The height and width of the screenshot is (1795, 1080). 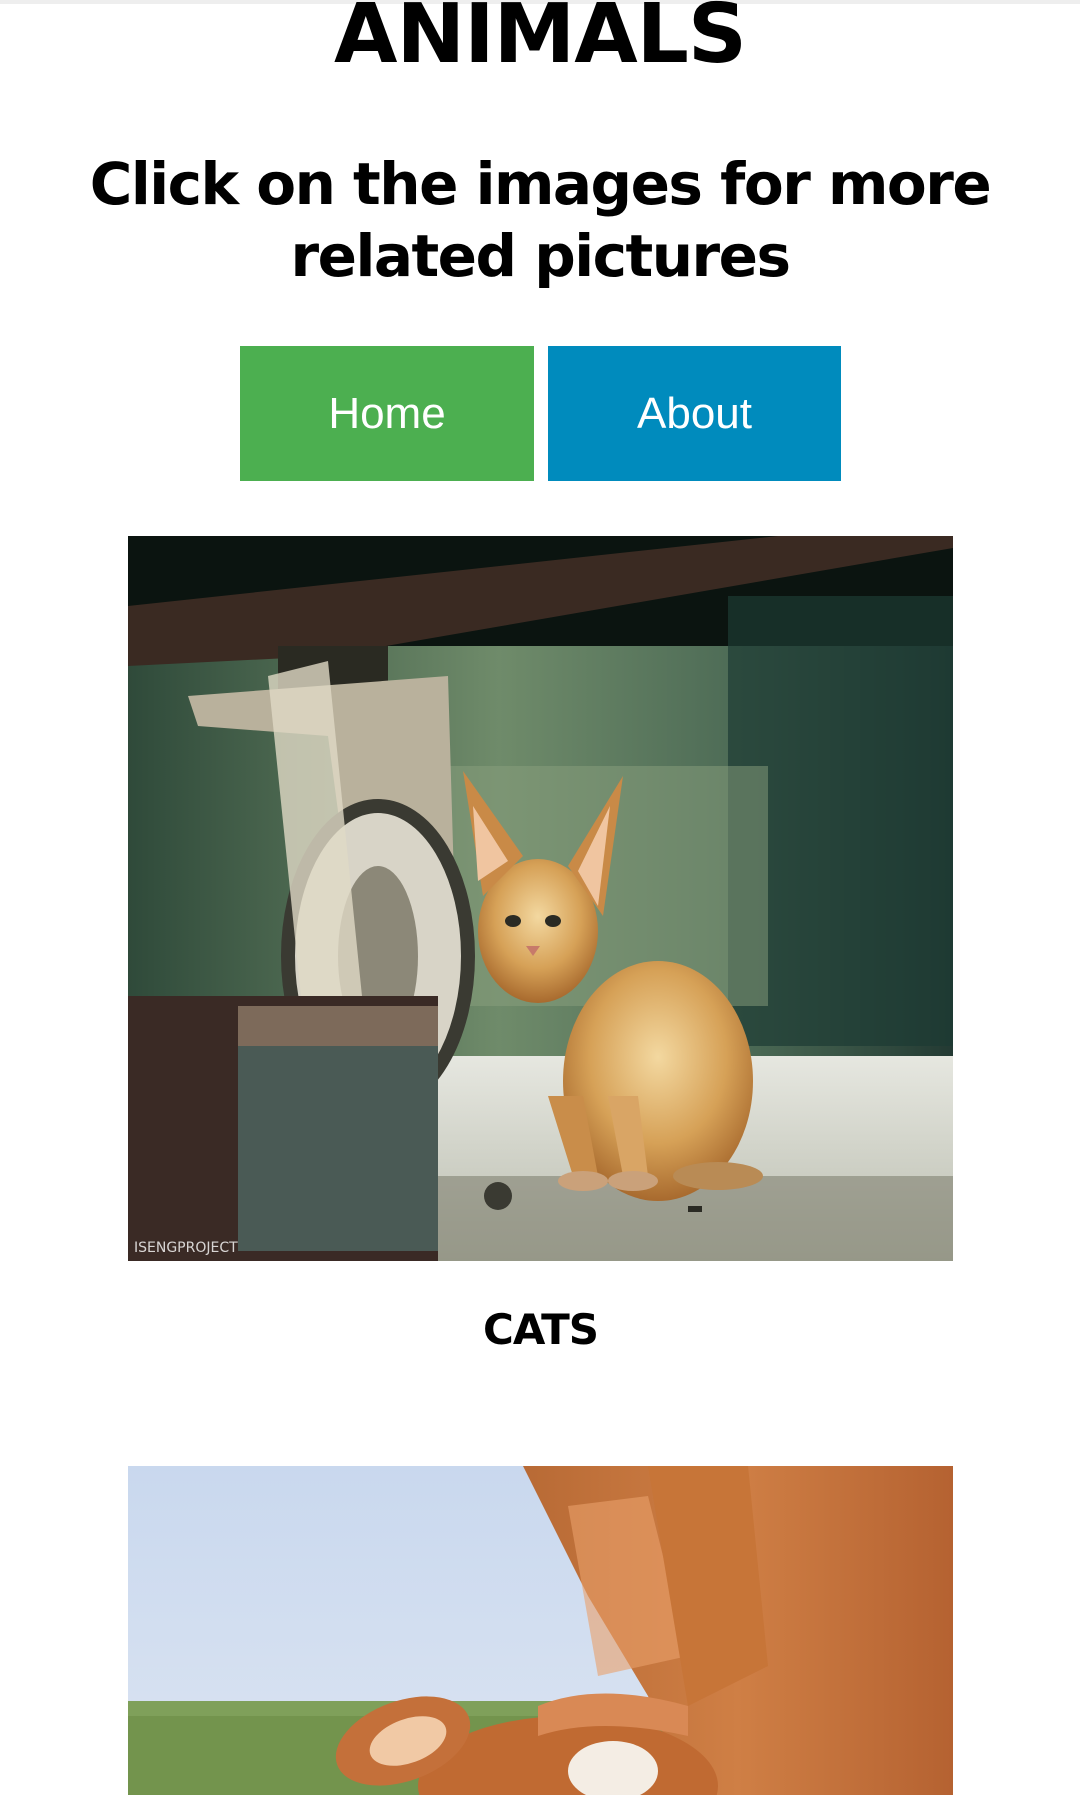 I want to click on cow-image-link, so click(x=540, y=1630).